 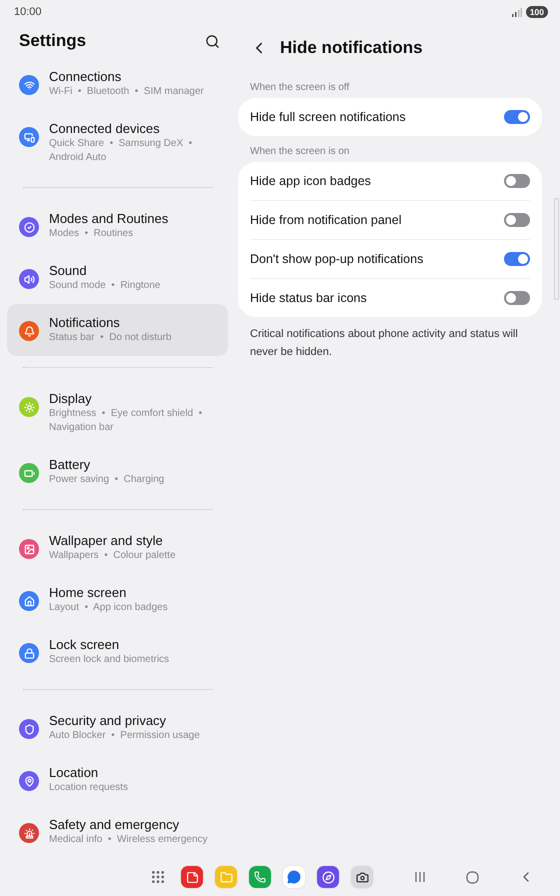 I want to click on item-subtitle: Power saving • Charging, so click(x=106, y=480).